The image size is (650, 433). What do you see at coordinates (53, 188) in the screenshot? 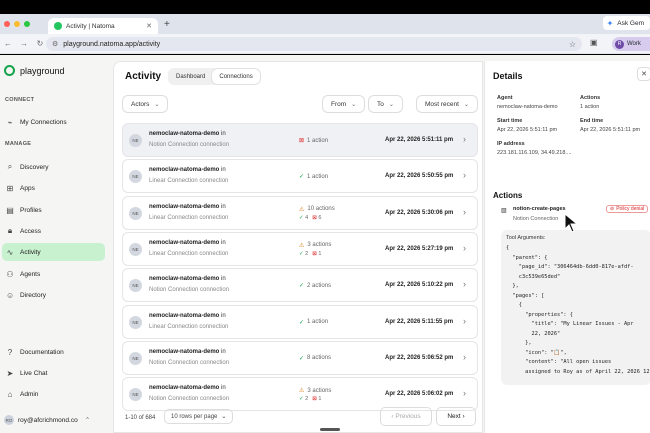
I see `sidebar-item-apps: ⊞ Apps` at bounding box center [53, 188].